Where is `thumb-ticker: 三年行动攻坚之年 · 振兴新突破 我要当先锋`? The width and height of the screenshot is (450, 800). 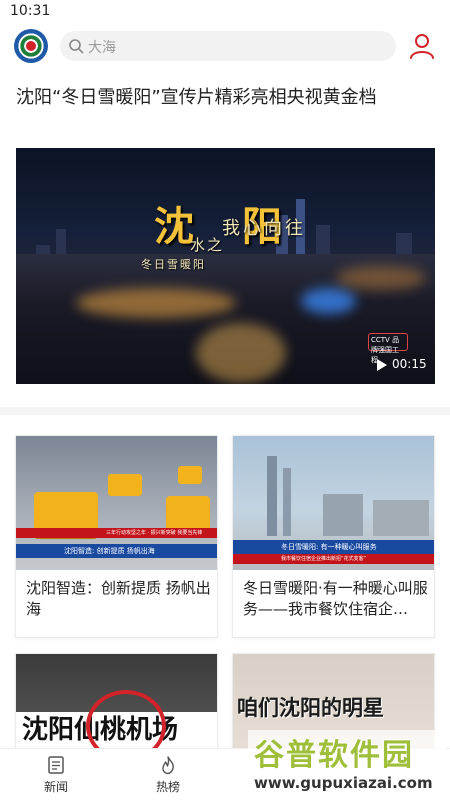
thumb-ticker: 三年行动攻坚之年 · 振兴新突破 我要当先锋 is located at coordinates (116, 533).